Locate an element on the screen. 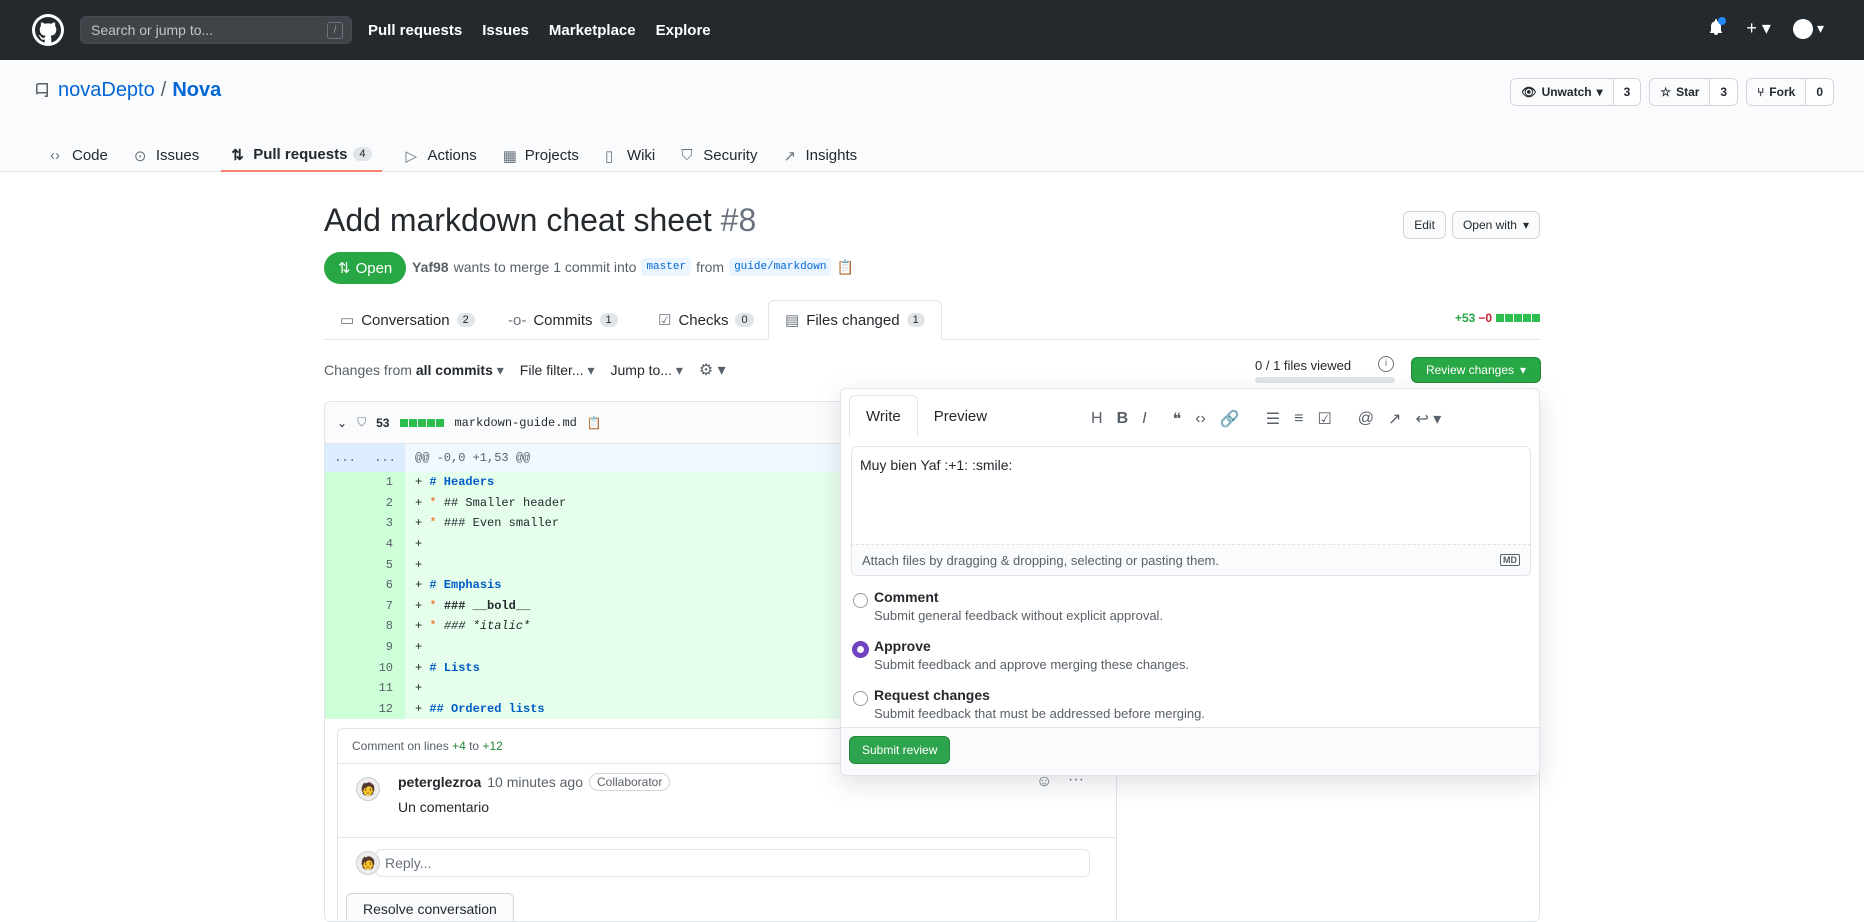 This screenshot has height=922, width=1864. star-button: ☆ Star is located at coordinates (1680, 92).